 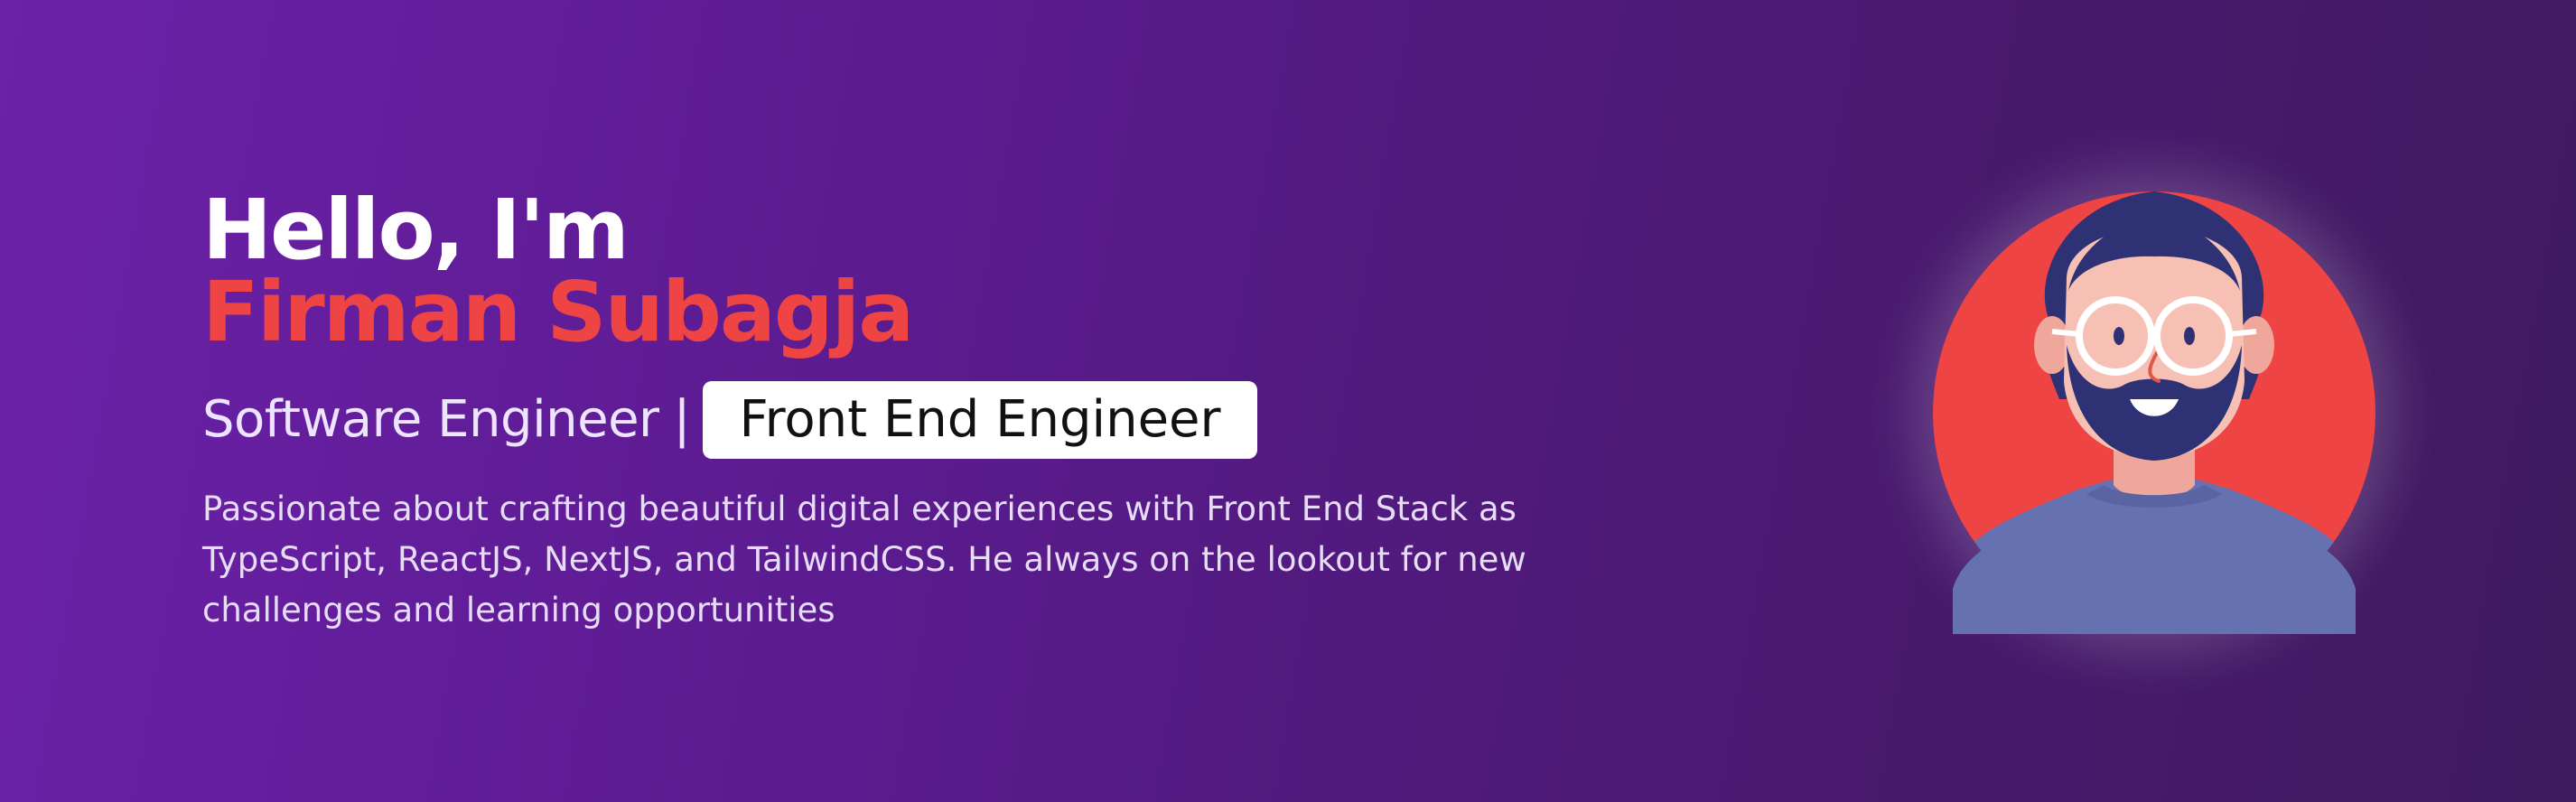 What do you see at coordinates (558, 312) in the screenshot?
I see `name-heading: Firman Subagja` at bounding box center [558, 312].